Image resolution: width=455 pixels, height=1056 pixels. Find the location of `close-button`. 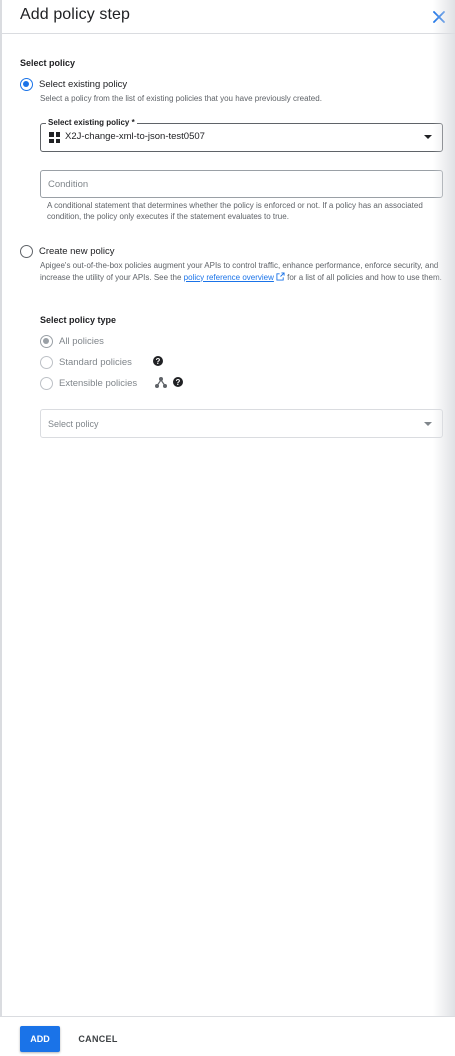

close-button is located at coordinates (439, 17).